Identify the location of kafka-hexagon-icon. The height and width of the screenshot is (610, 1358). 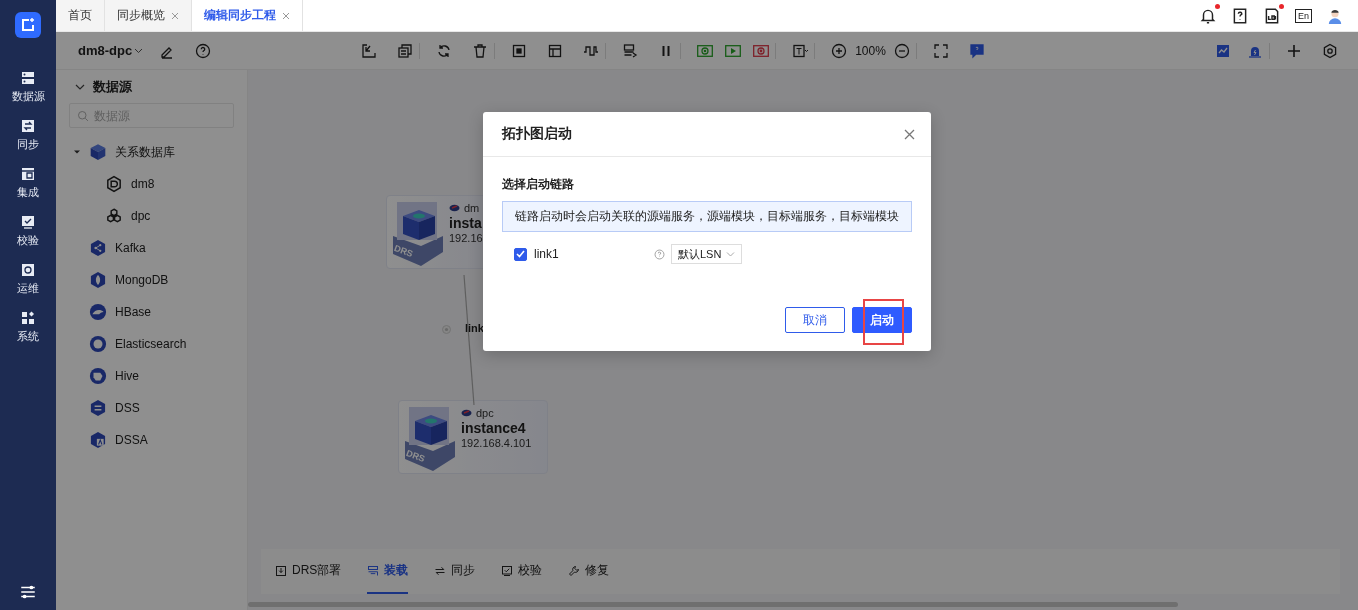
(98, 248).